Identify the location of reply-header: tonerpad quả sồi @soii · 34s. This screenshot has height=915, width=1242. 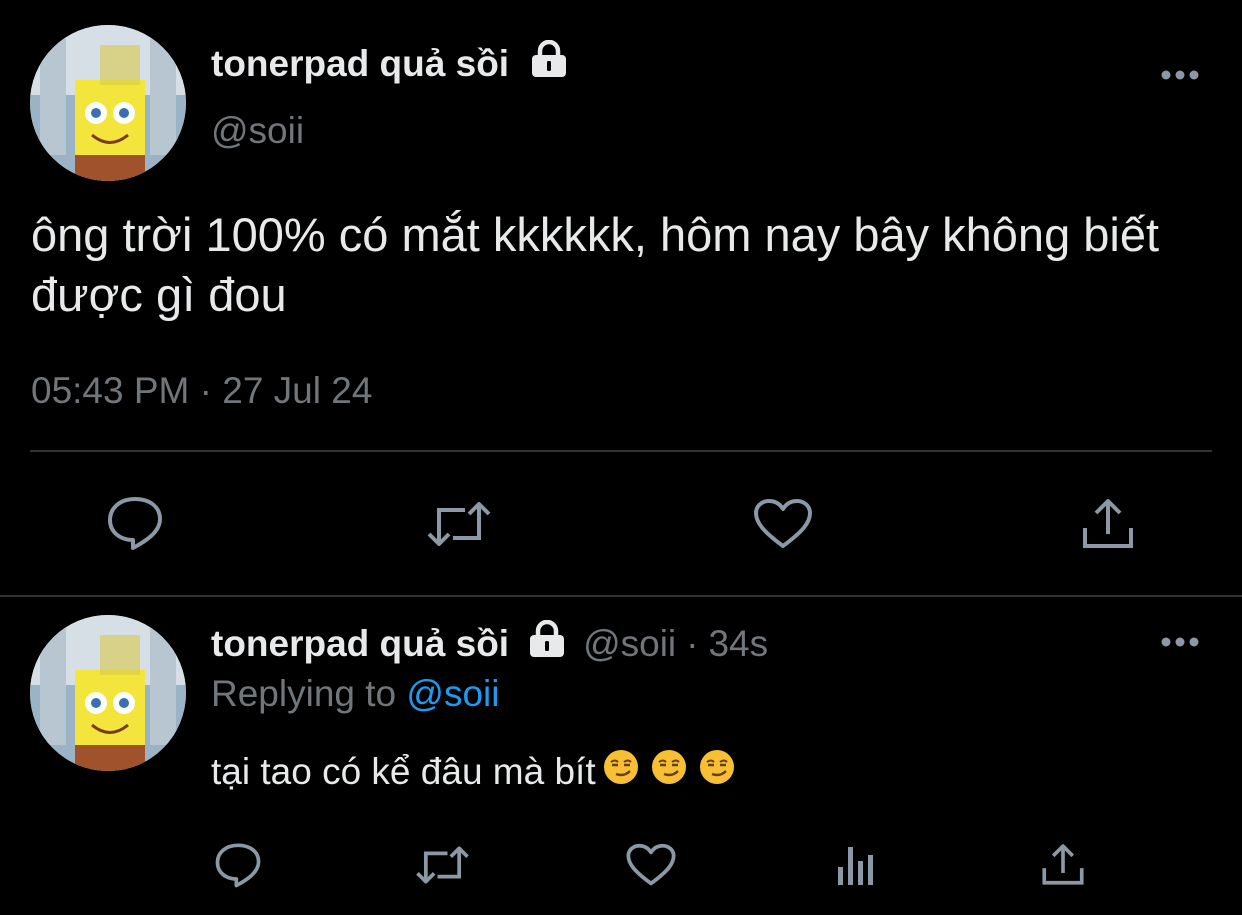
(489, 643).